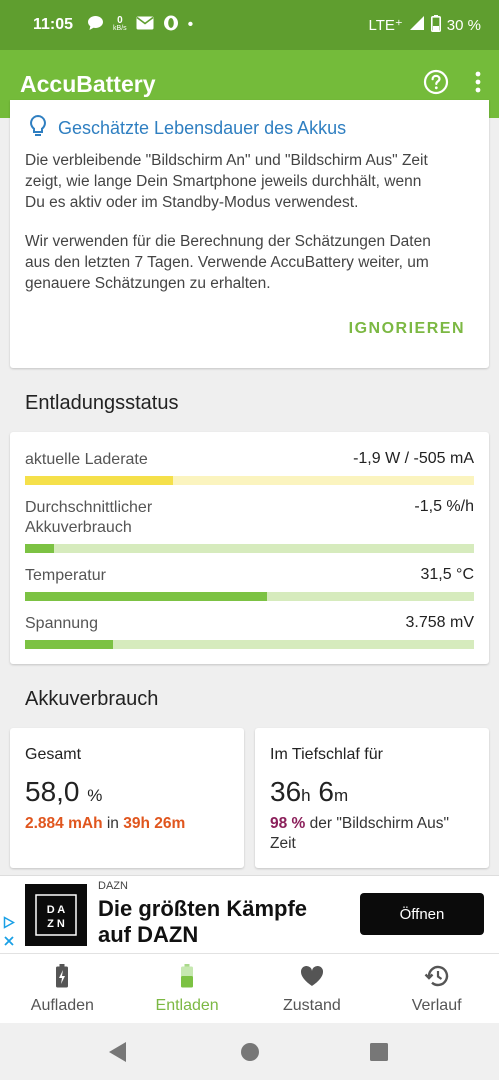 Image resolution: width=499 pixels, height=1080 pixels. I want to click on heart-icon, so click(312, 978).